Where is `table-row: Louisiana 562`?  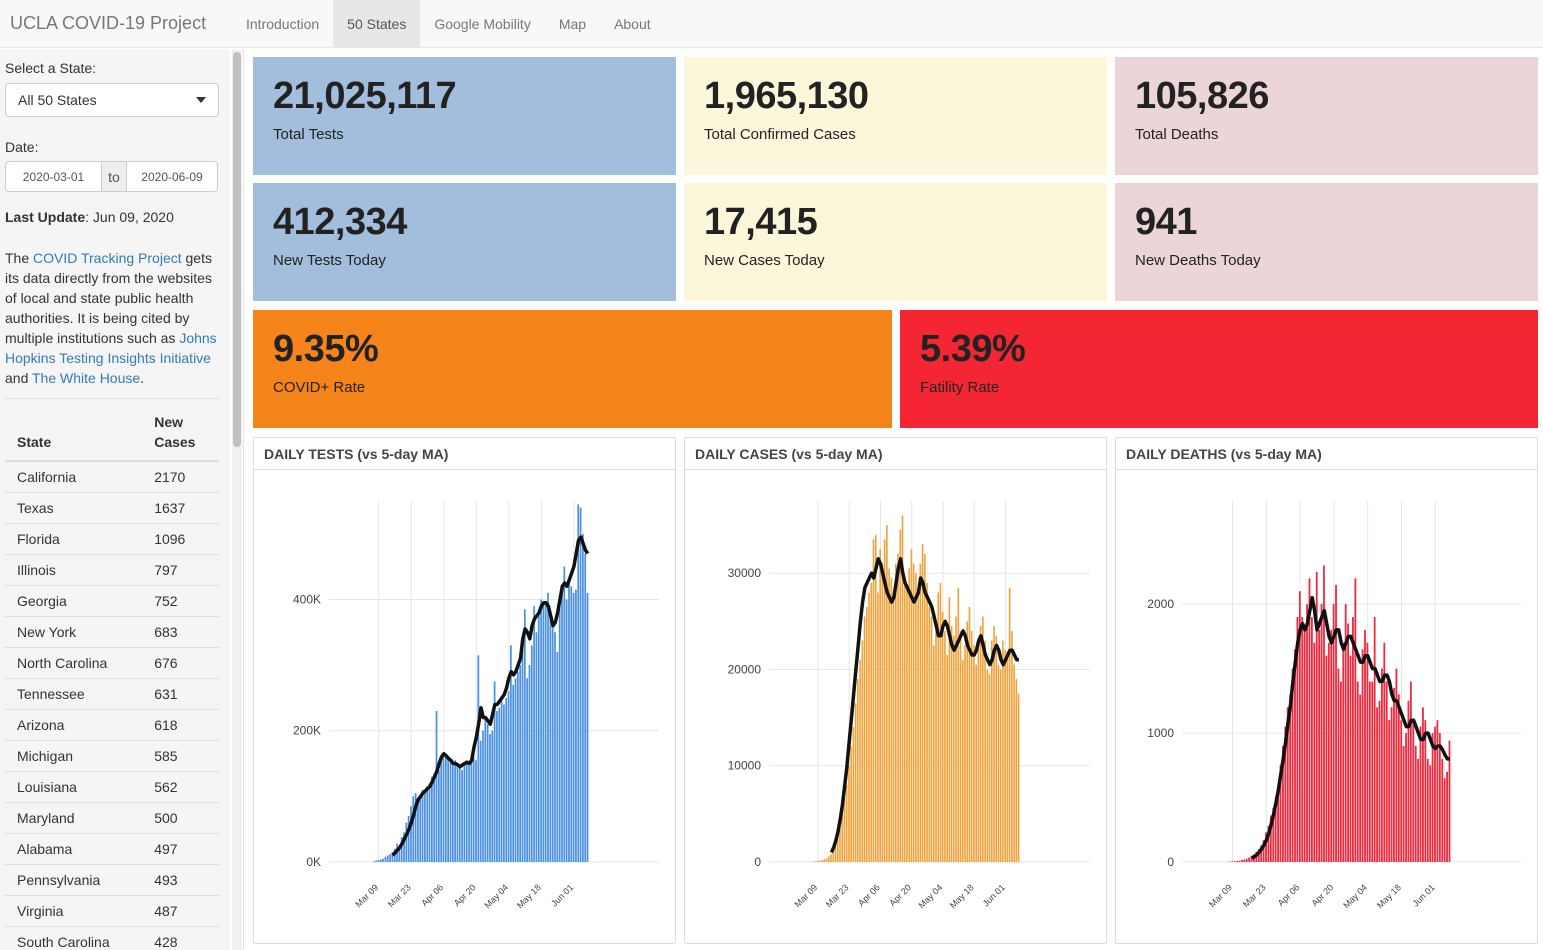
table-row: Louisiana 562 is located at coordinates (112, 787).